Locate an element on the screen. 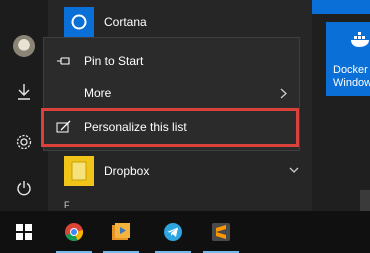 The image size is (370, 253). app-list-item-cortana: Cortana is located at coordinates (105, 22).